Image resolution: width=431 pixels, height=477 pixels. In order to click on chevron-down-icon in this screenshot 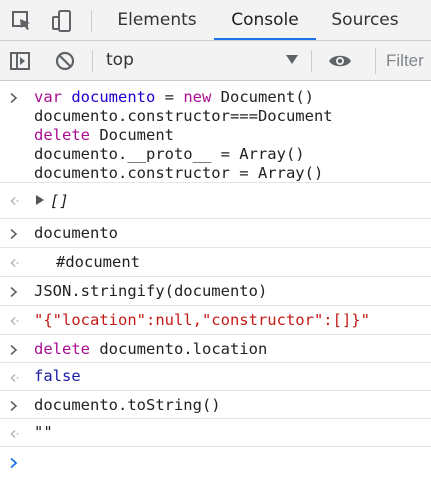, I will do `click(292, 59)`.